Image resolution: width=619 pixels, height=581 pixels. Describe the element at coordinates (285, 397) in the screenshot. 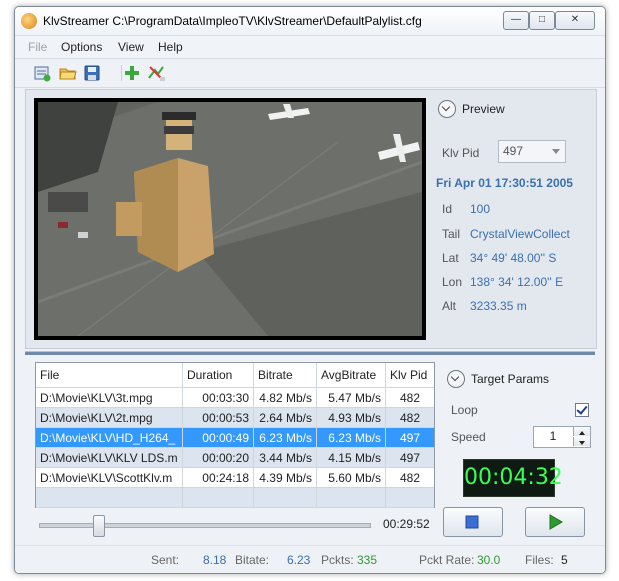

I see `cell-bitrate: 4.82 Mb/s` at that location.